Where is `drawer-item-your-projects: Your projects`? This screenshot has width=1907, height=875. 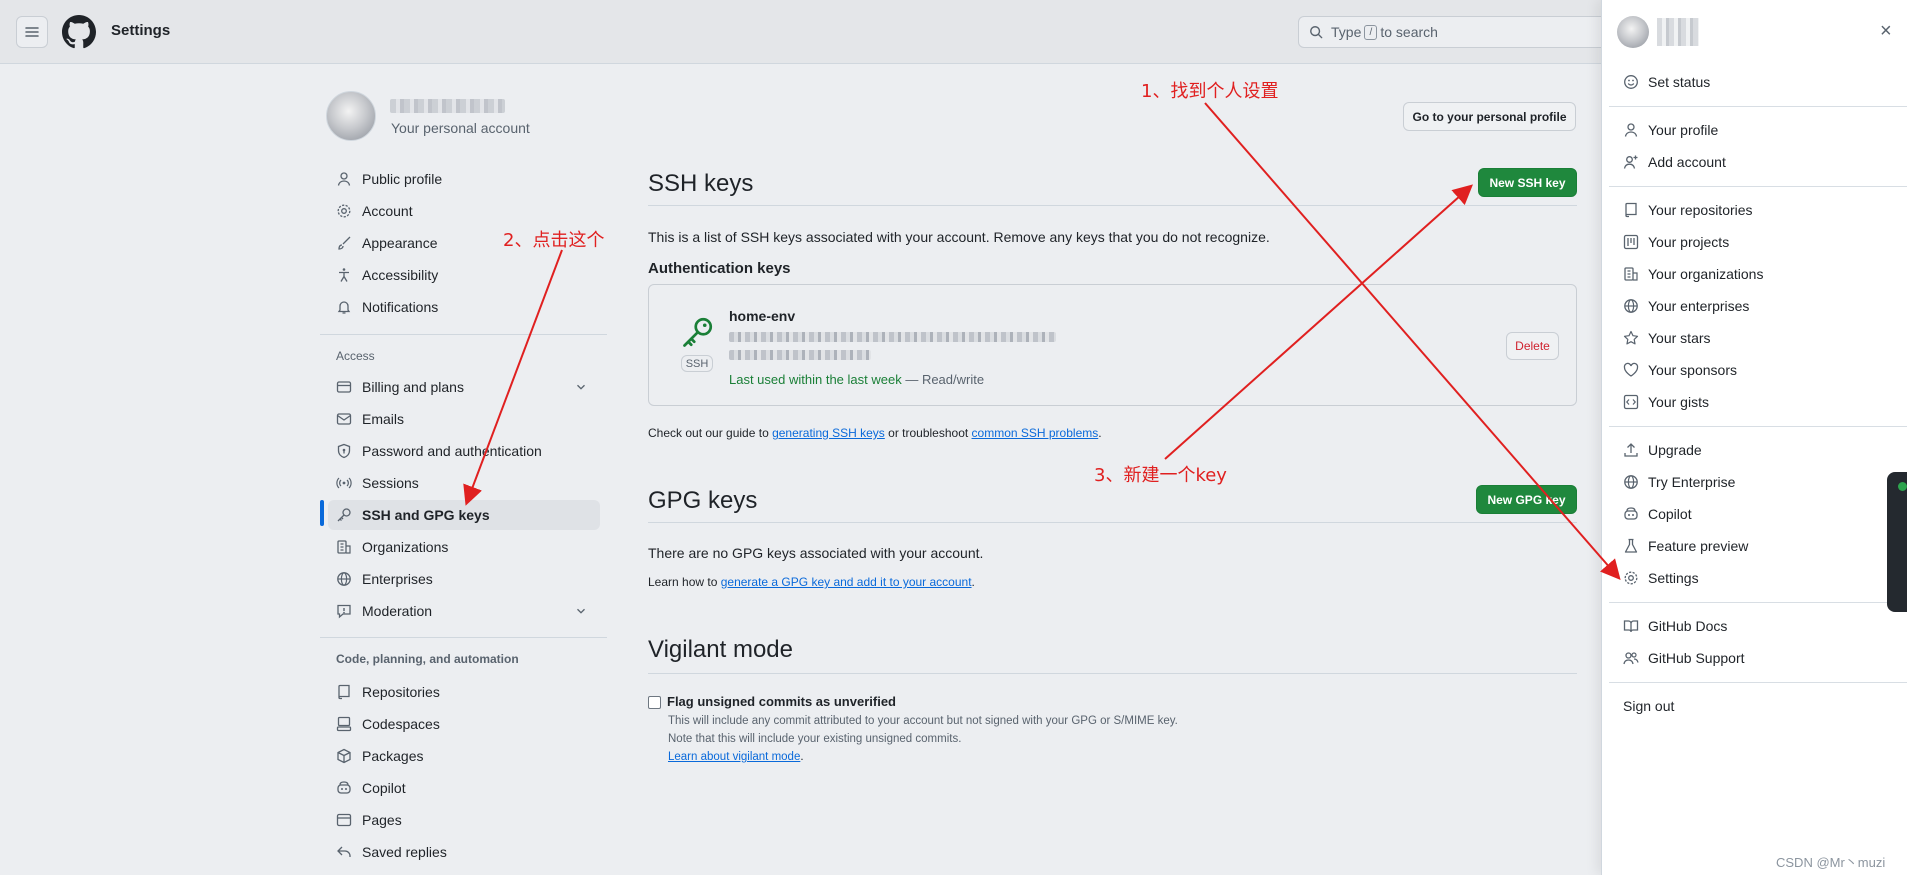
drawer-item-your-projects: Your projects is located at coordinates (1676, 242).